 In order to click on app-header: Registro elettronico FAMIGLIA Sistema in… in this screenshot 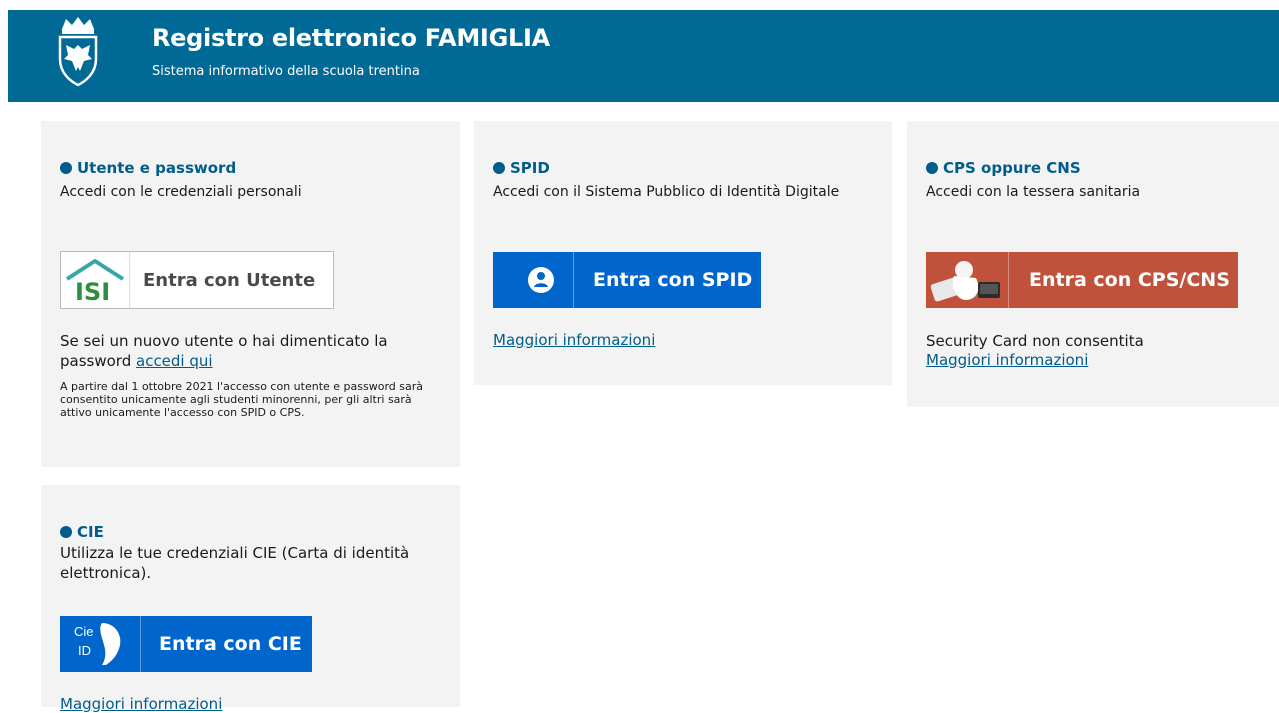, I will do `click(643, 56)`.